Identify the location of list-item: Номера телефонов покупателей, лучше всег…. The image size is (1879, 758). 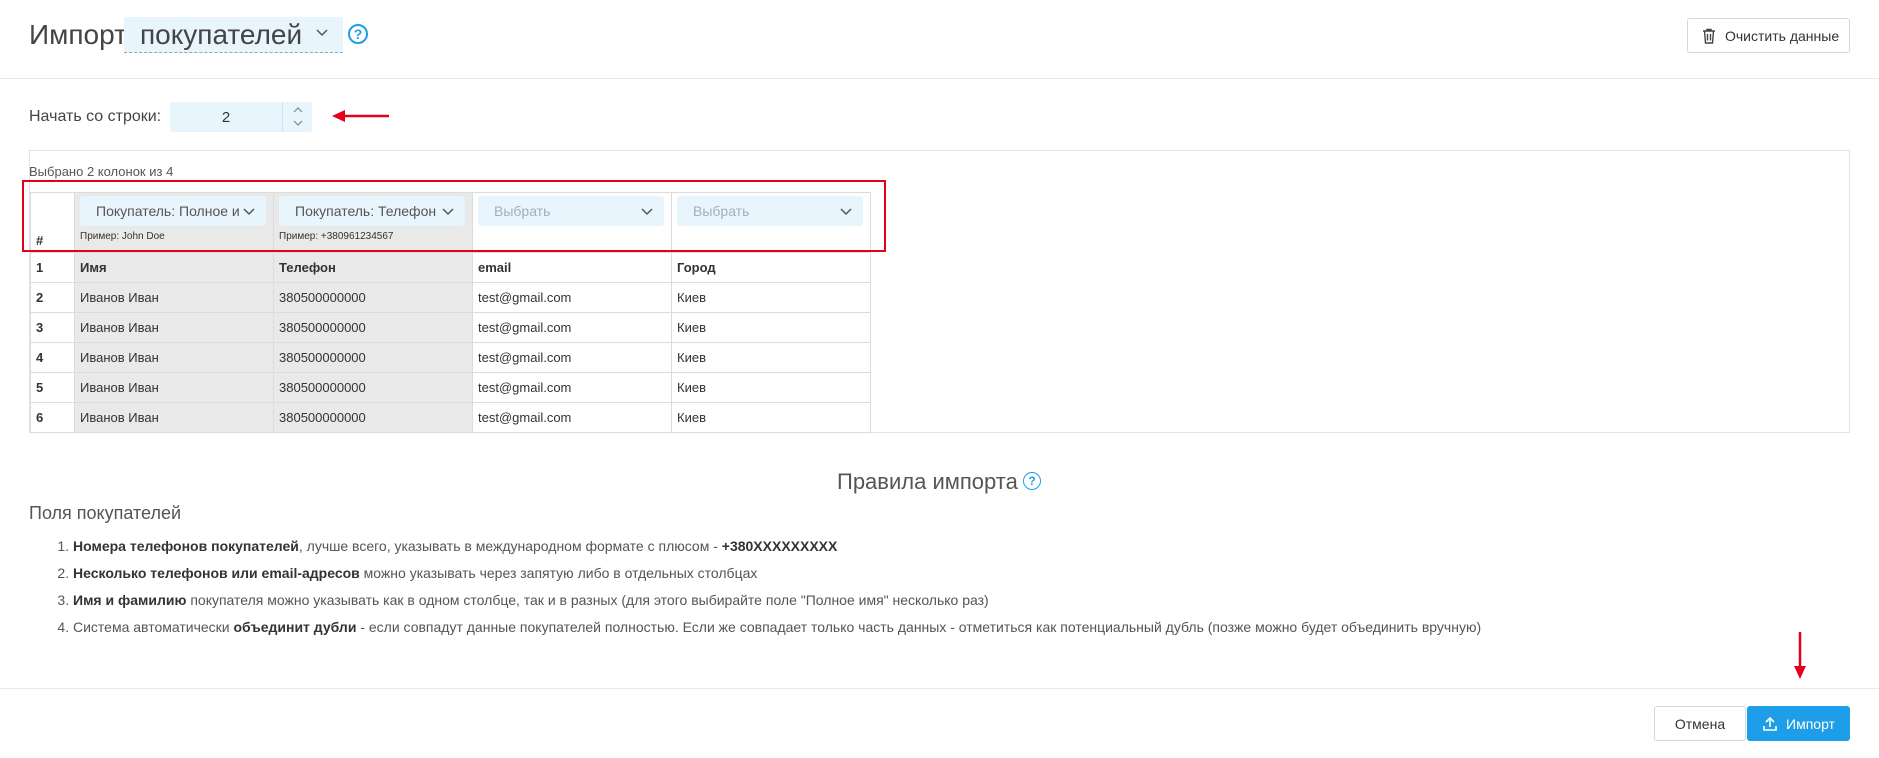
(777, 546).